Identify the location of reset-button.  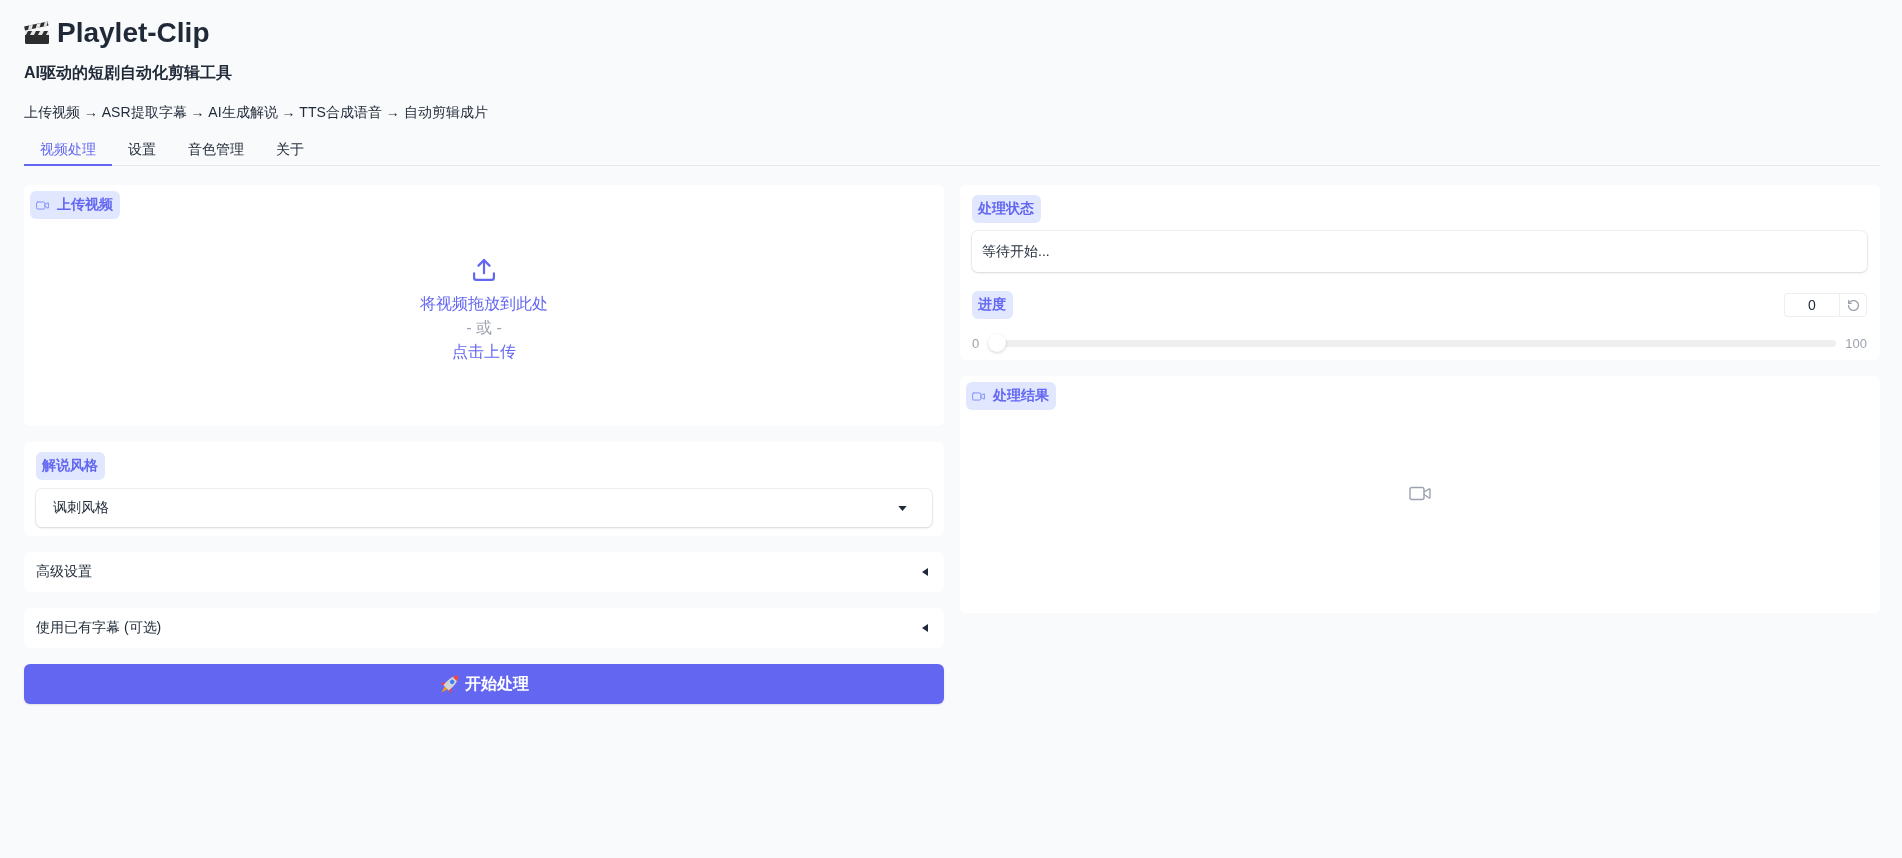
(1853, 305).